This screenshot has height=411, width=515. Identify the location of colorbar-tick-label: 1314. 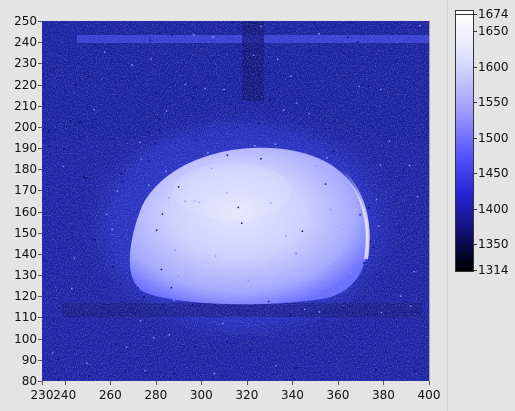
(493, 270).